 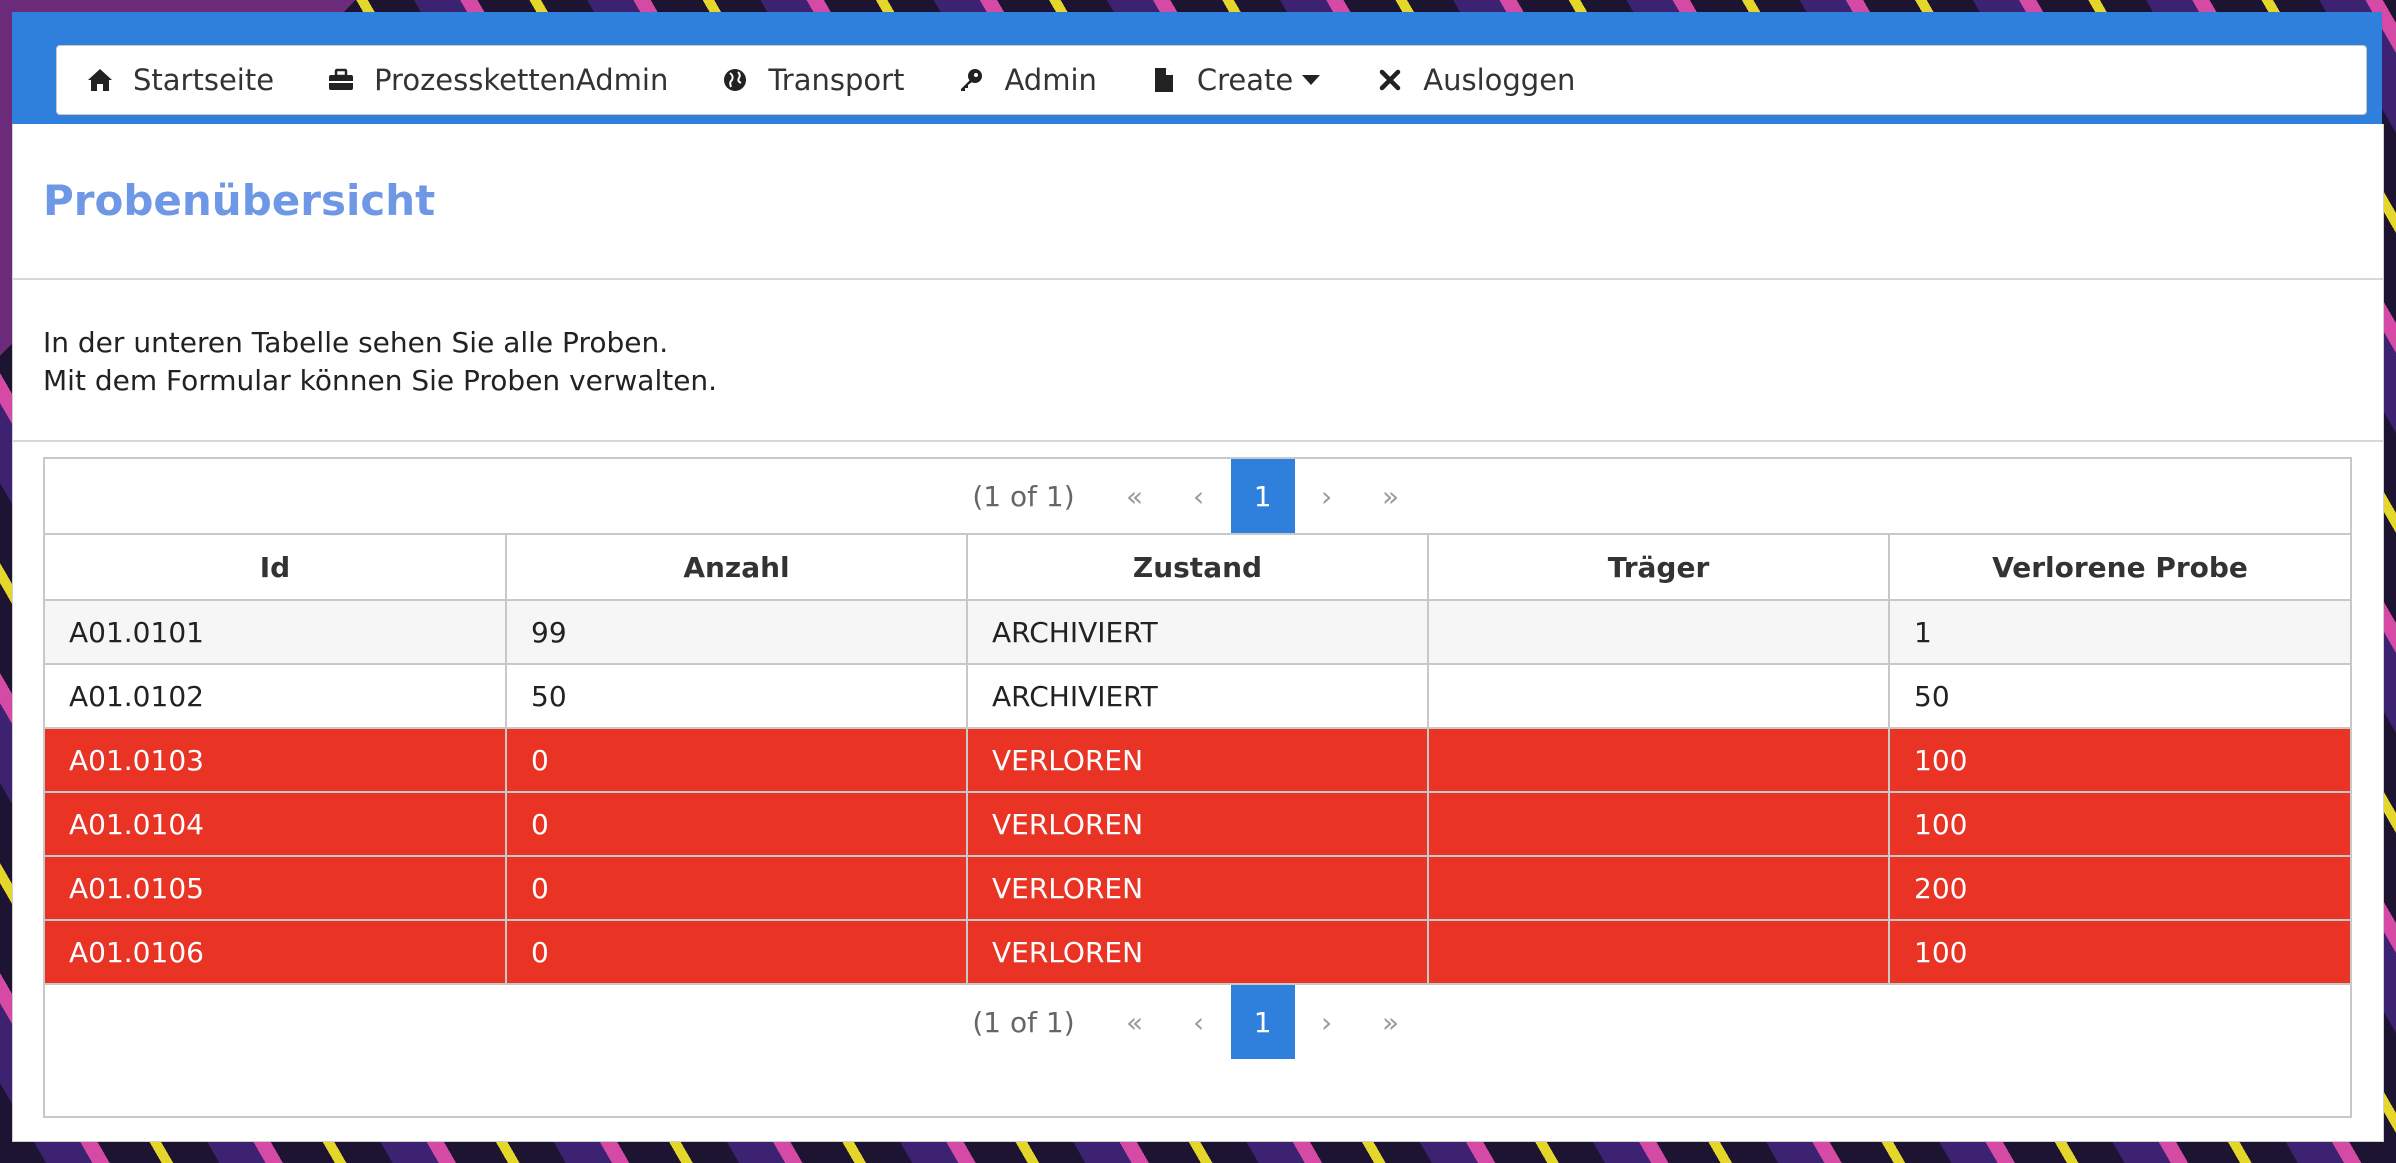 I want to click on table-row-lost: A01.0106 0 VERLOREN 100, so click(x=1197, y=952).